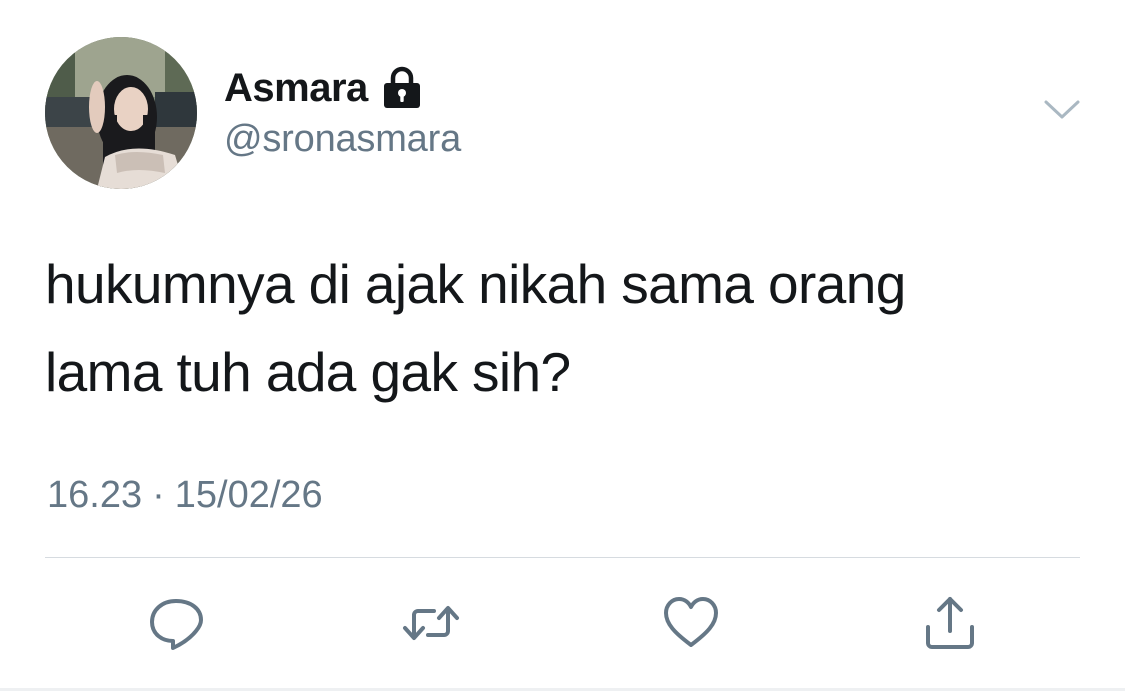 Image resolution: width=1125 pixels, height=691 pixels. Describe the element at coordinates (342, 139) in the screenshot. I see `user-handle: @sronasmara` at that location.